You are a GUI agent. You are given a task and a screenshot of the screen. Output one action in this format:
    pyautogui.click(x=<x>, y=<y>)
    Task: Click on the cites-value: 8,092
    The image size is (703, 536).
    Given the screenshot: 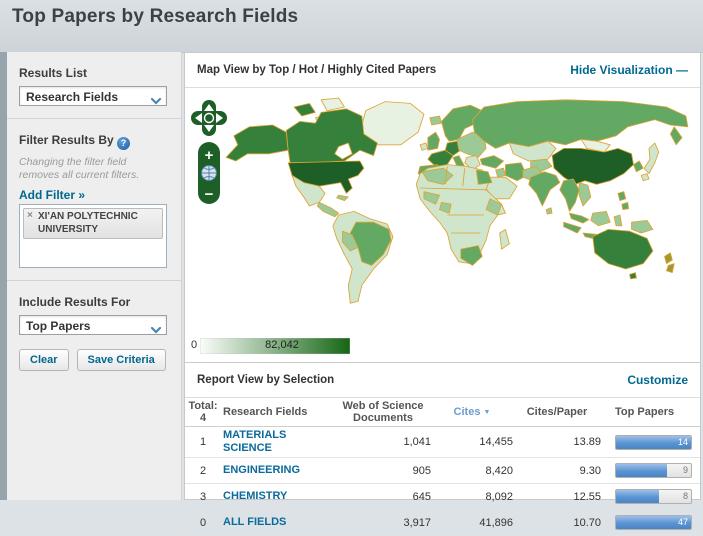 What is the action you would take?
    pyautogui.click(x=499, y=496)
    